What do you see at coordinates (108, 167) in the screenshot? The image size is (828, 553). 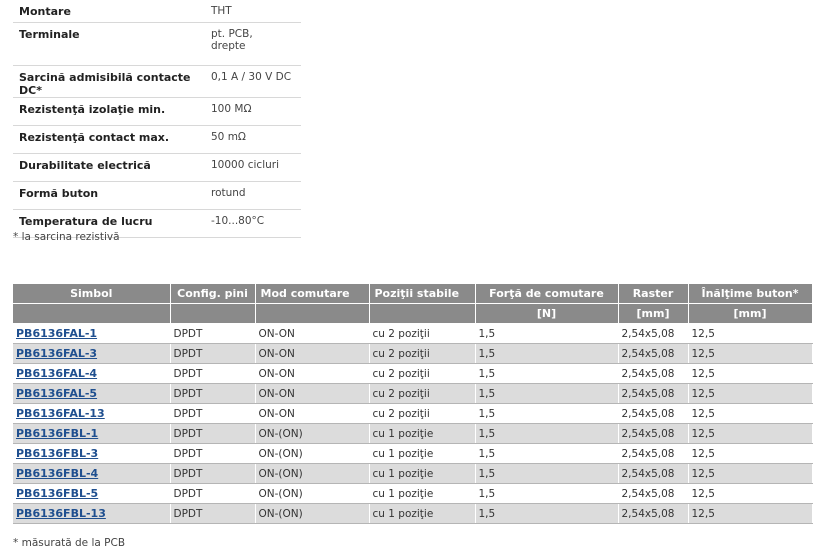 I see `spec-label: Durabilitate electrică` at bounding box center [108, 167].